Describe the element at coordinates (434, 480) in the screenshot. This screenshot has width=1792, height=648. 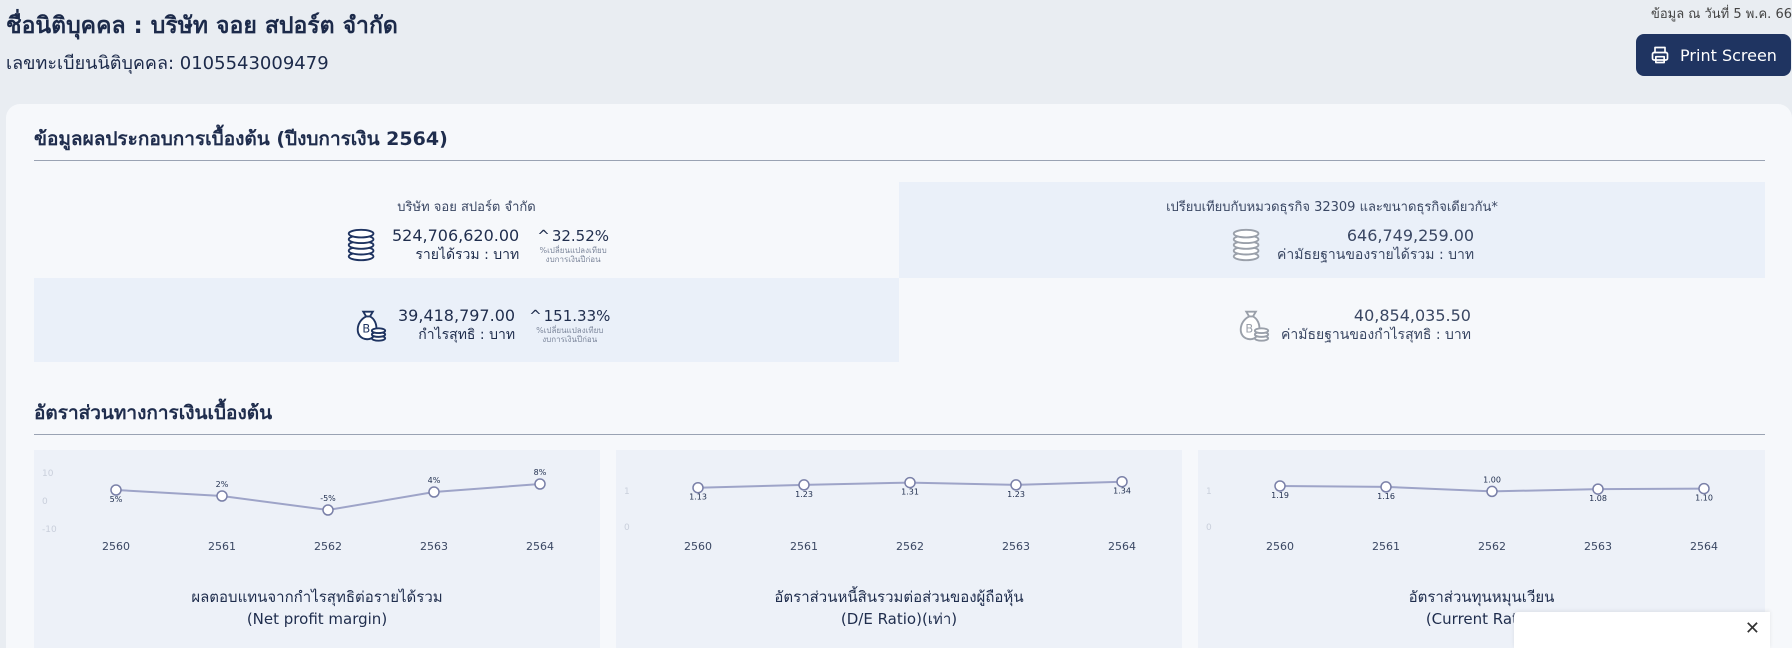
I see `data-label: 4%` at that location.